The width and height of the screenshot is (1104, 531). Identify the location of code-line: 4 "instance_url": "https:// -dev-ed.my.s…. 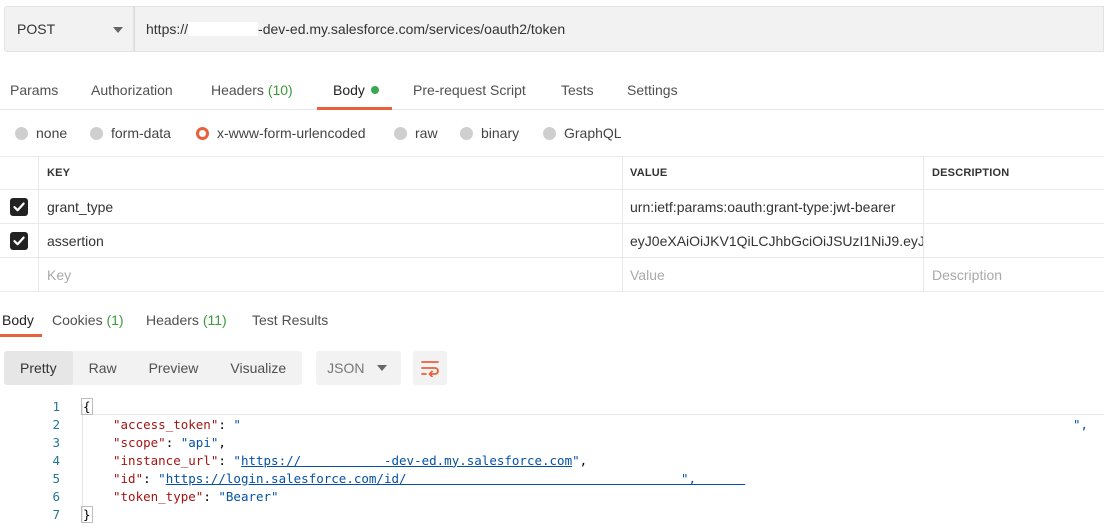
(293, 460).